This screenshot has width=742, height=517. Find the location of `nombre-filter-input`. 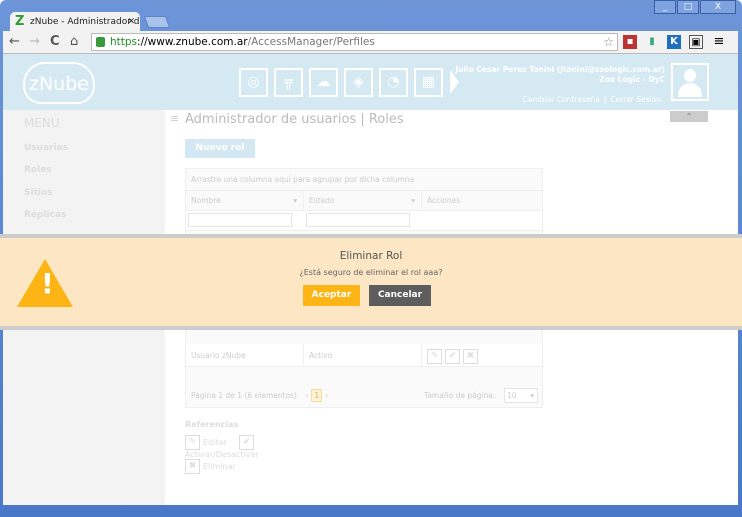

nombre-filter-input is located at coordinates (240, 220).